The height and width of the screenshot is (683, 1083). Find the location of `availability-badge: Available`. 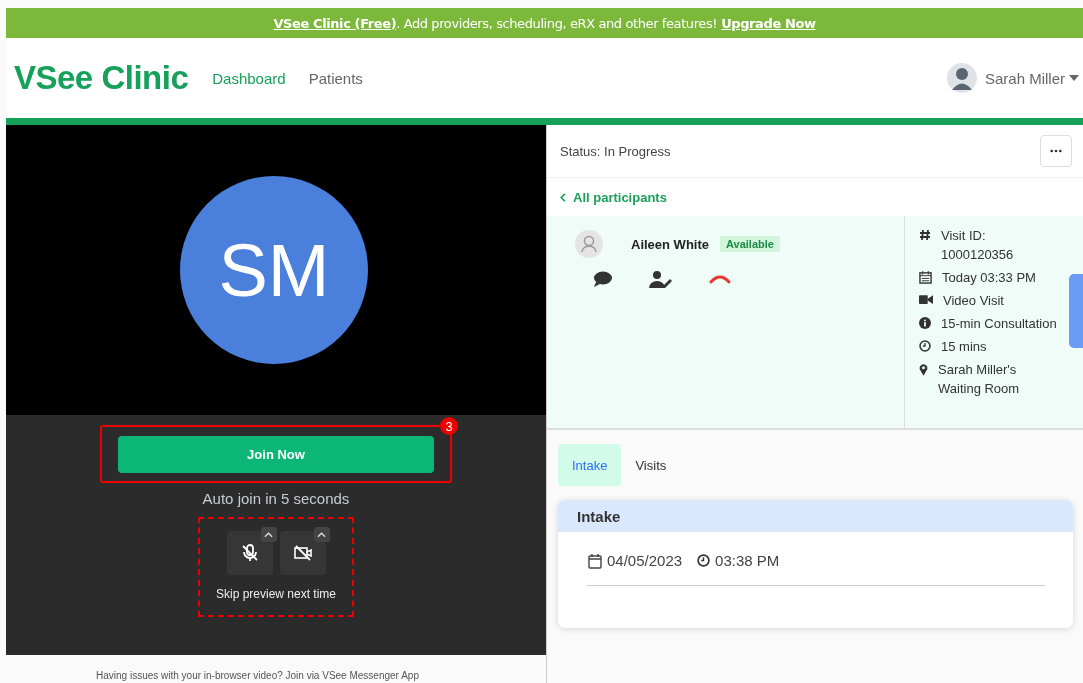

availability-badge: Available is located at coordinates (750, 244).